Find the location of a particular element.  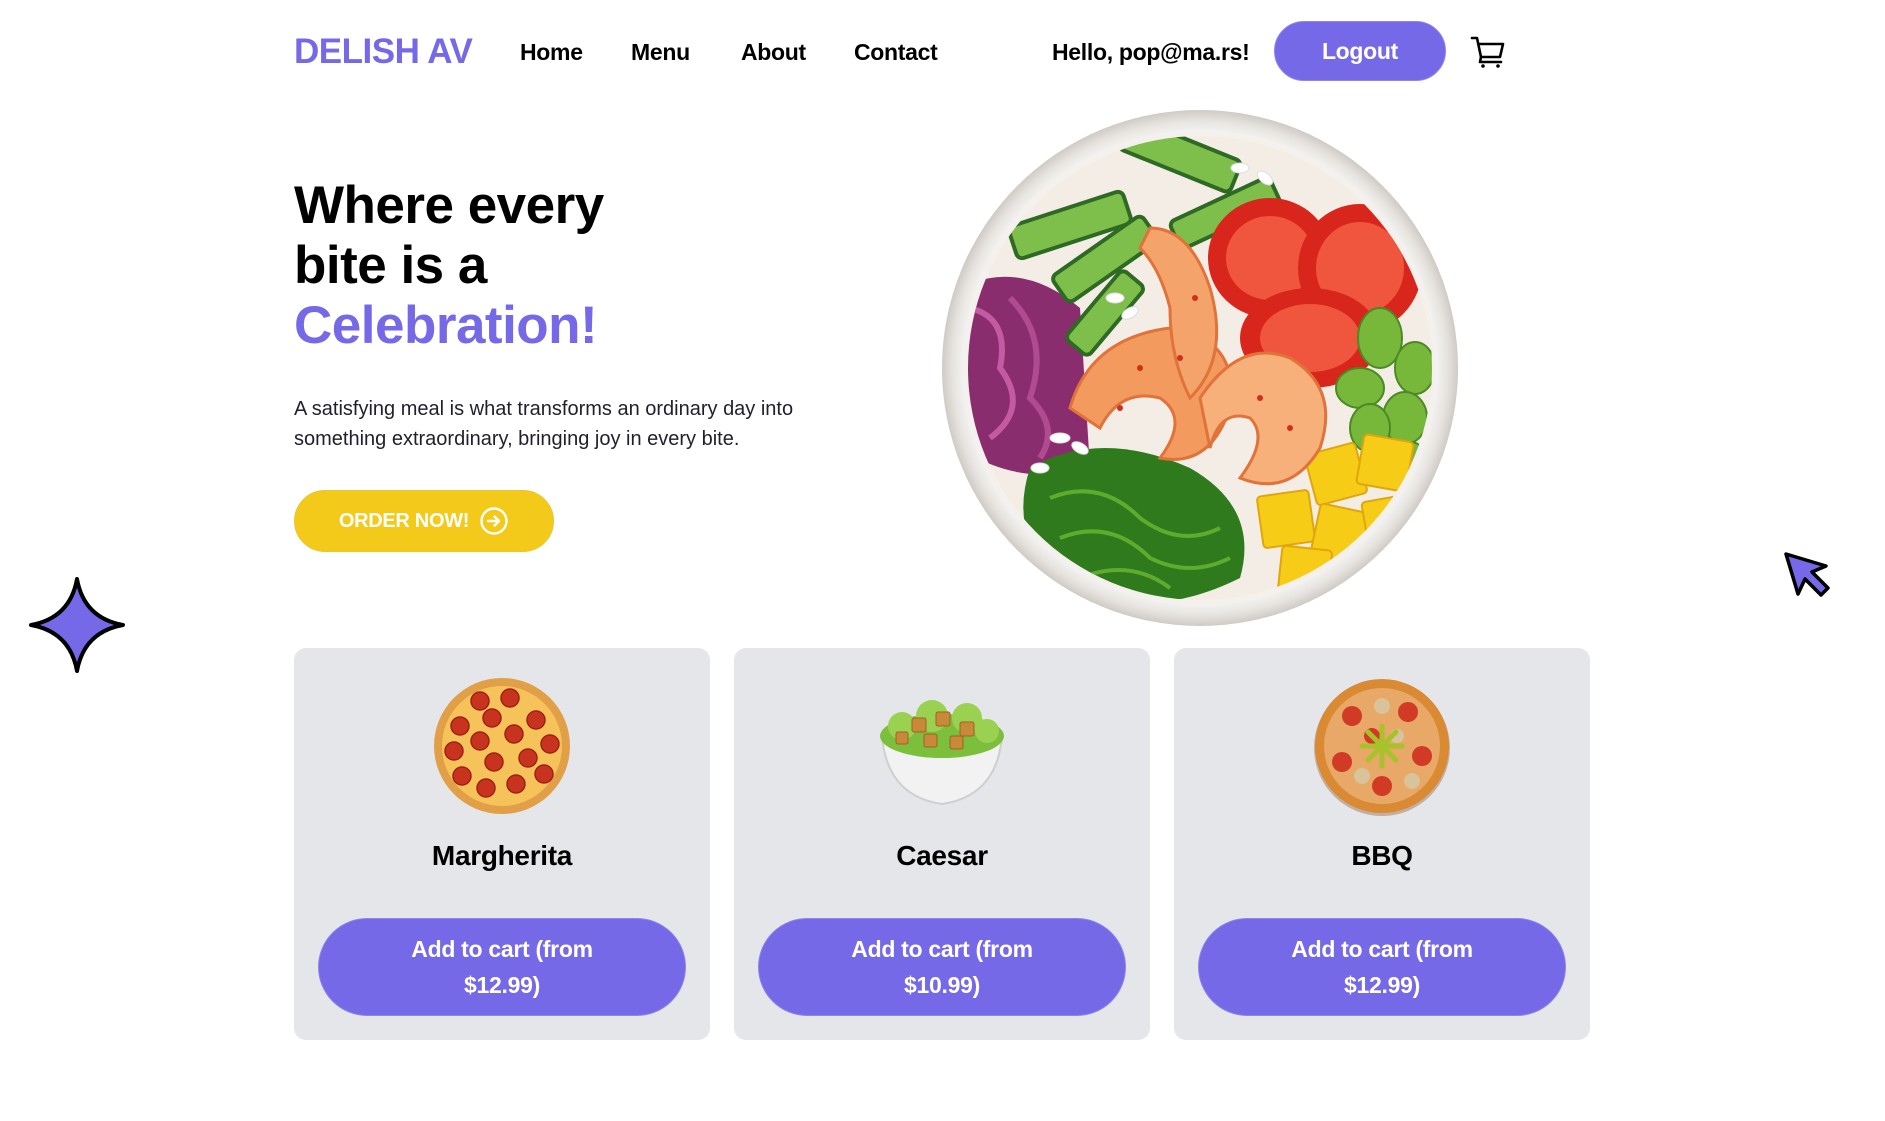

nav-link-menu: Menu is located at coordinates (660, 52).